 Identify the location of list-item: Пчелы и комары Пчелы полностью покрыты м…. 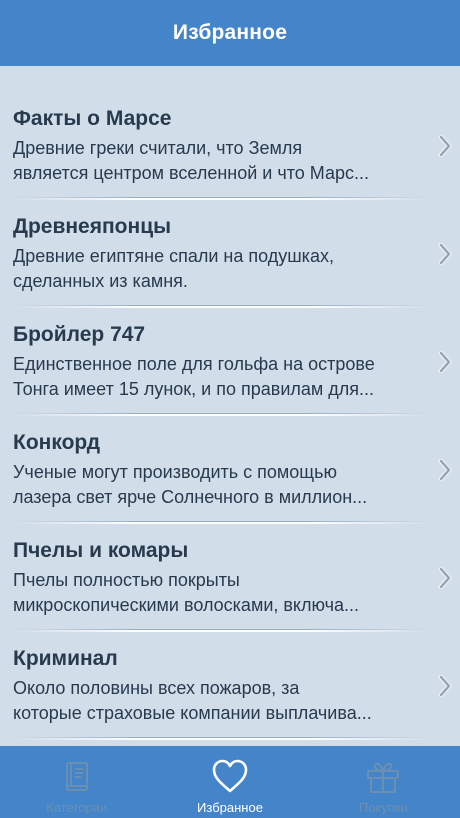
(230, 578).